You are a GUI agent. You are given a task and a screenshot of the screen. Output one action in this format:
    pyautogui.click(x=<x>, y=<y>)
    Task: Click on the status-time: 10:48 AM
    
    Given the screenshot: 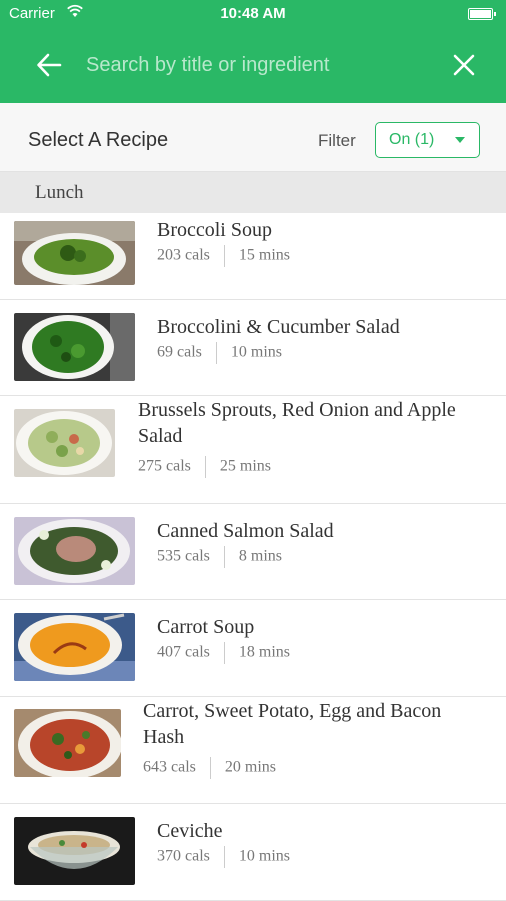 What is the action you would take?
    pyautogui.click(x=253, y=13)
    